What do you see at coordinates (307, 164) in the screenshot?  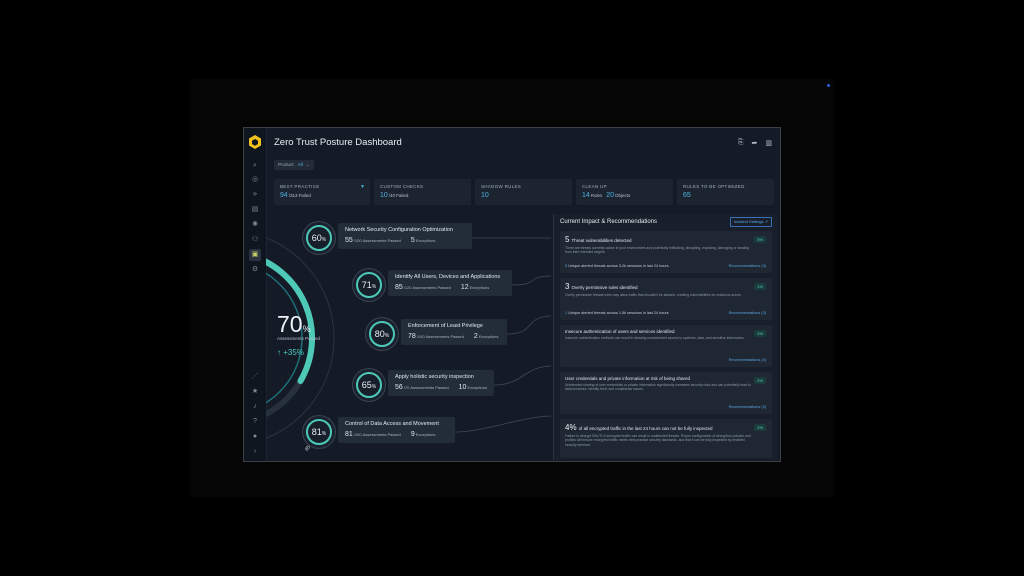 I see `chevron-down-icon: ⌄` at bounding box center [307, 164].